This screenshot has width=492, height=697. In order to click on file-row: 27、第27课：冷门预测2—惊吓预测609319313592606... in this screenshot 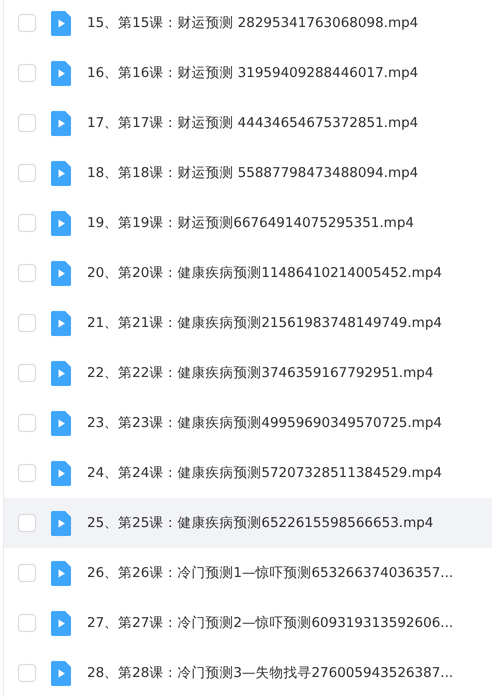, I will do `click(248, 623)`.